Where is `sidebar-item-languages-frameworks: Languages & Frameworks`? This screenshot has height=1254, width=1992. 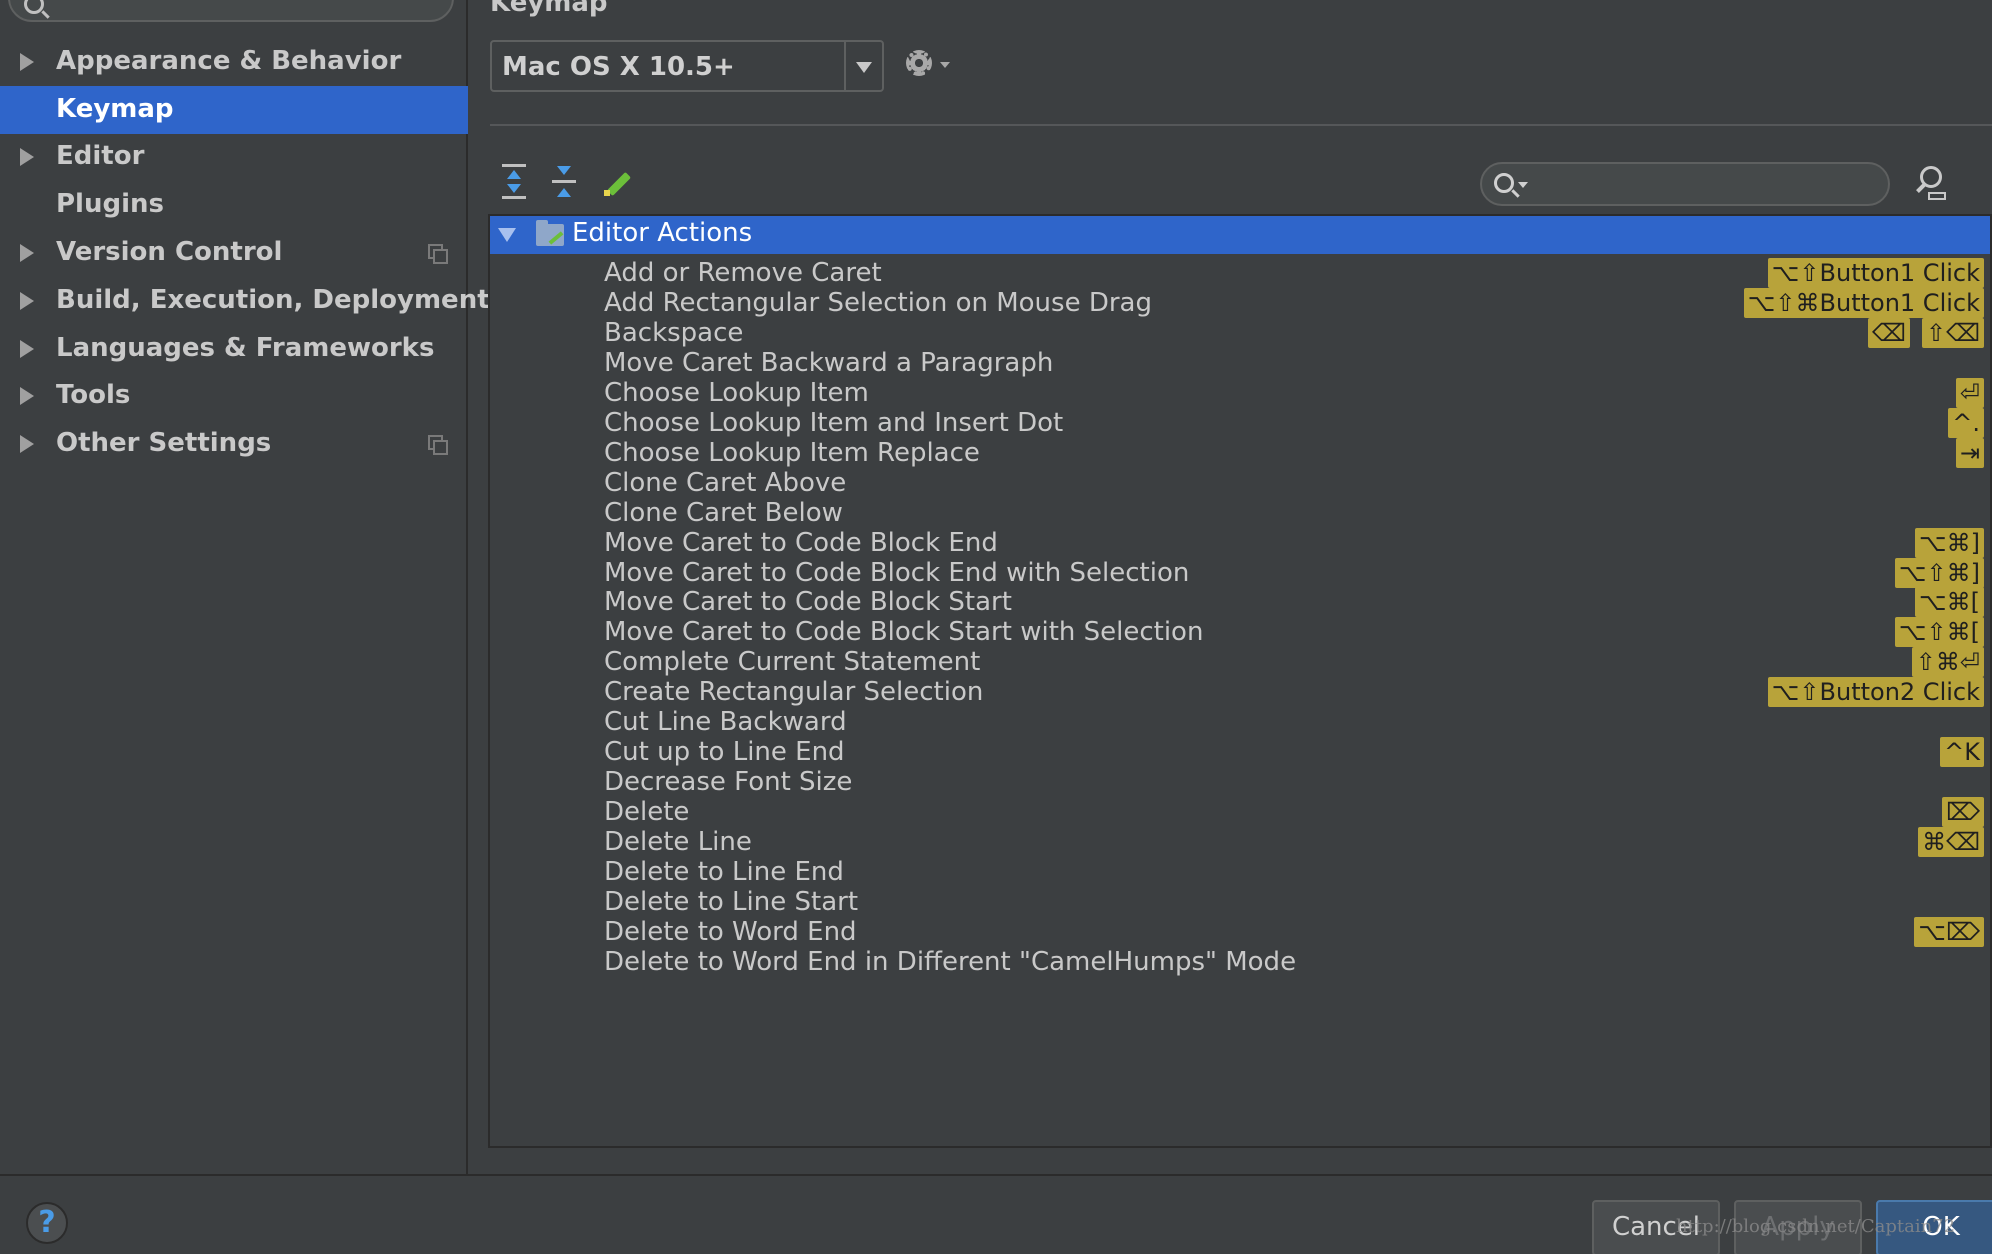 sidebar-item-languages-frameworks: Languages & Frameworks is located at coordinates (234, 349).